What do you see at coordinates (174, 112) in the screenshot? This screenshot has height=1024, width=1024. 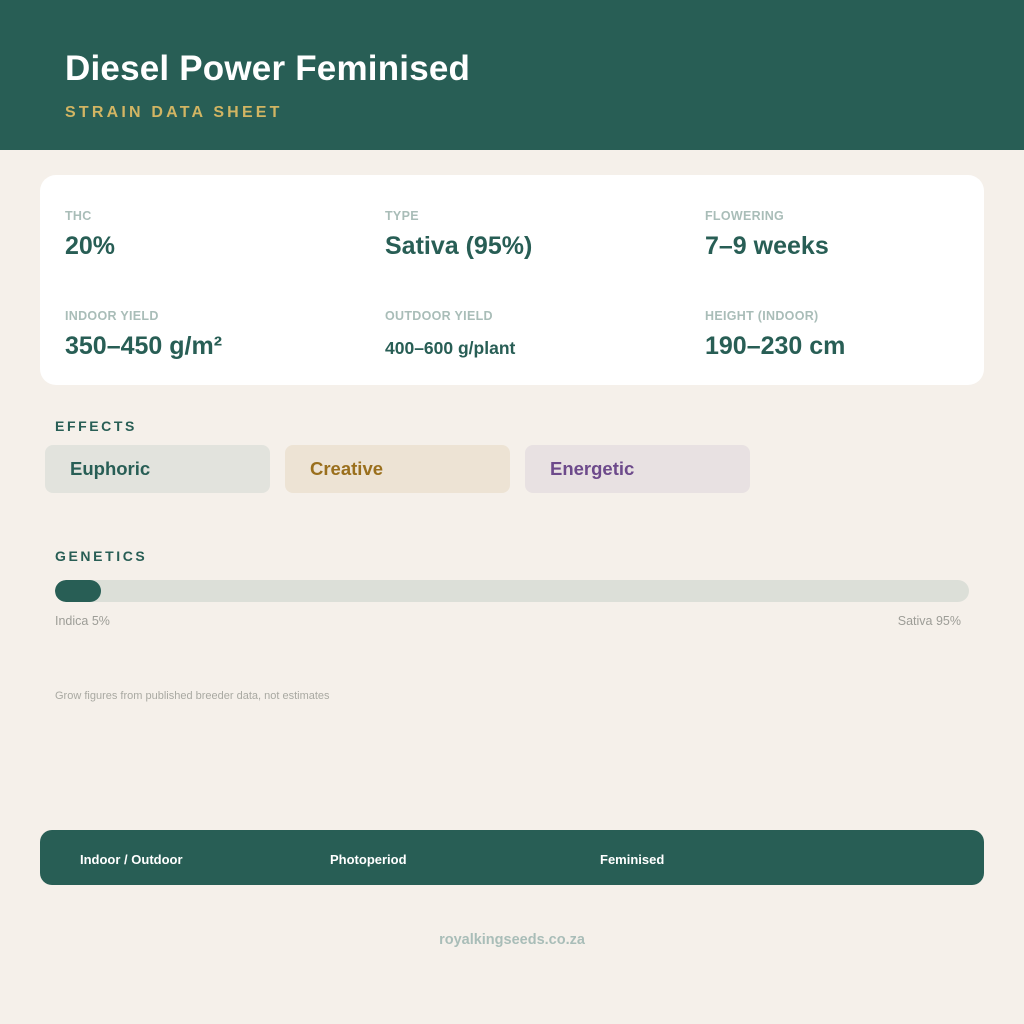 I see `page-subtitle: STRAIN DATA SHEET` at bounding box center [174, 112].